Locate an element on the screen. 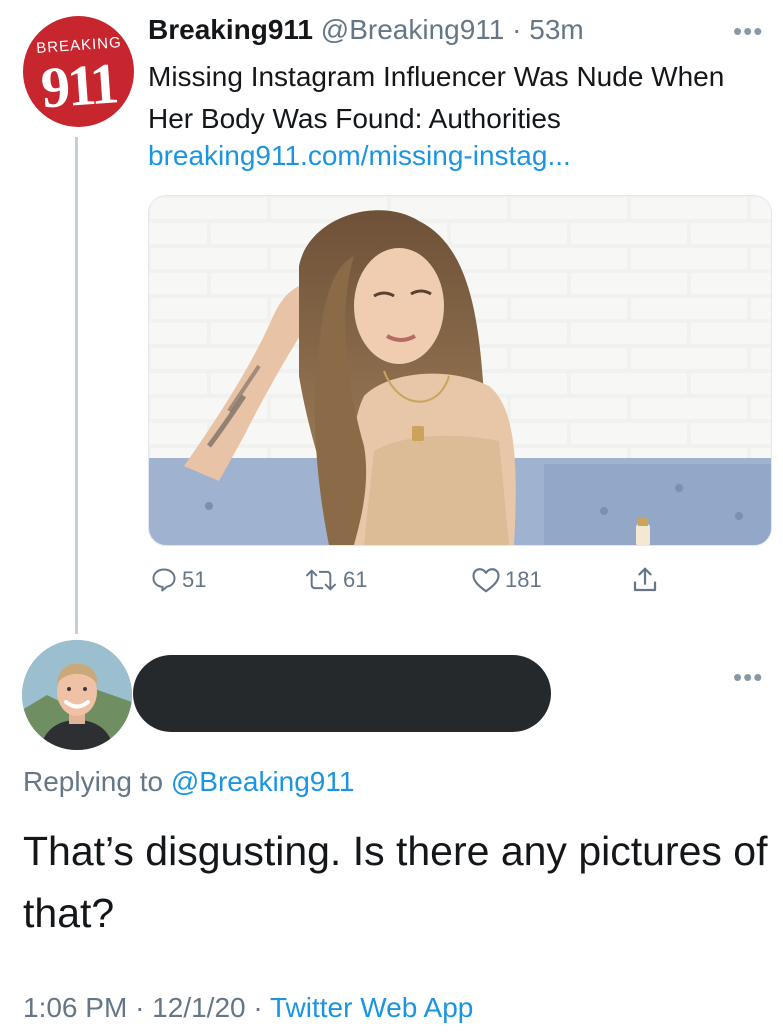  replying-to-line: Replying to @Breaking911 is located at coordinates (188, 782).